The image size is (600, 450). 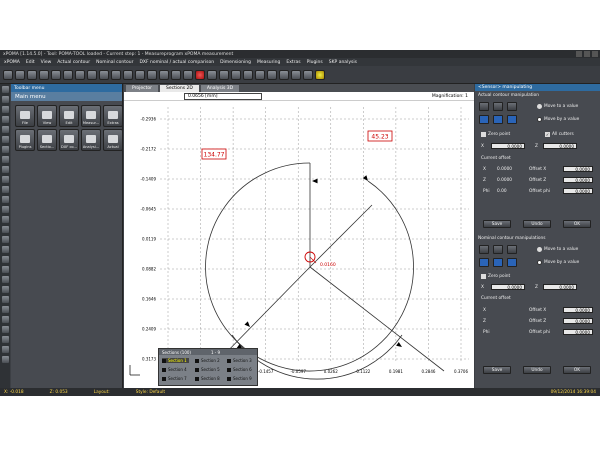 What do you see at coordinates (179, 88) in the screenshot?
I see `tab-sections-2d: Sections 2D` at bounding box center [179, 88].